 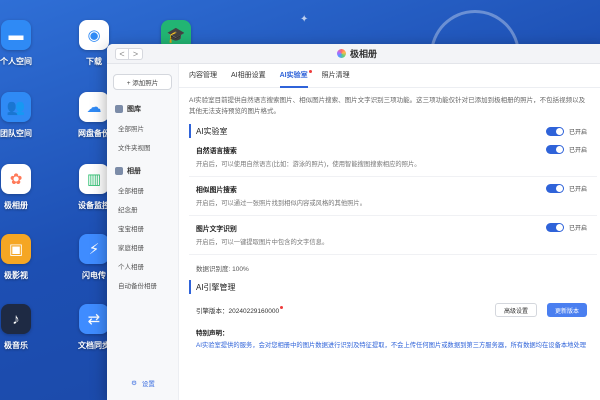 I want to click on sidebar-item-personal-album: 个人相册, so click(x=148, y=266).